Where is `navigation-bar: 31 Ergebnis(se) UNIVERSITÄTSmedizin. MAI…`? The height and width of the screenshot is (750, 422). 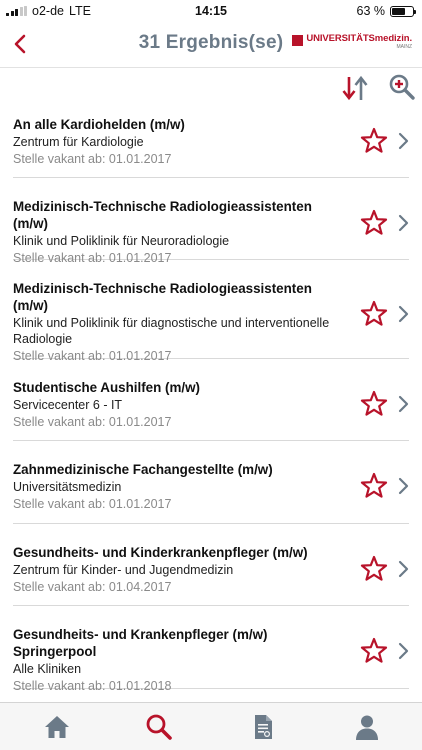
navigation-bar: 31 Ergebnis(se) UNIVERSITÄTSmedizin. MAI… is located at coordinates (211, 45).